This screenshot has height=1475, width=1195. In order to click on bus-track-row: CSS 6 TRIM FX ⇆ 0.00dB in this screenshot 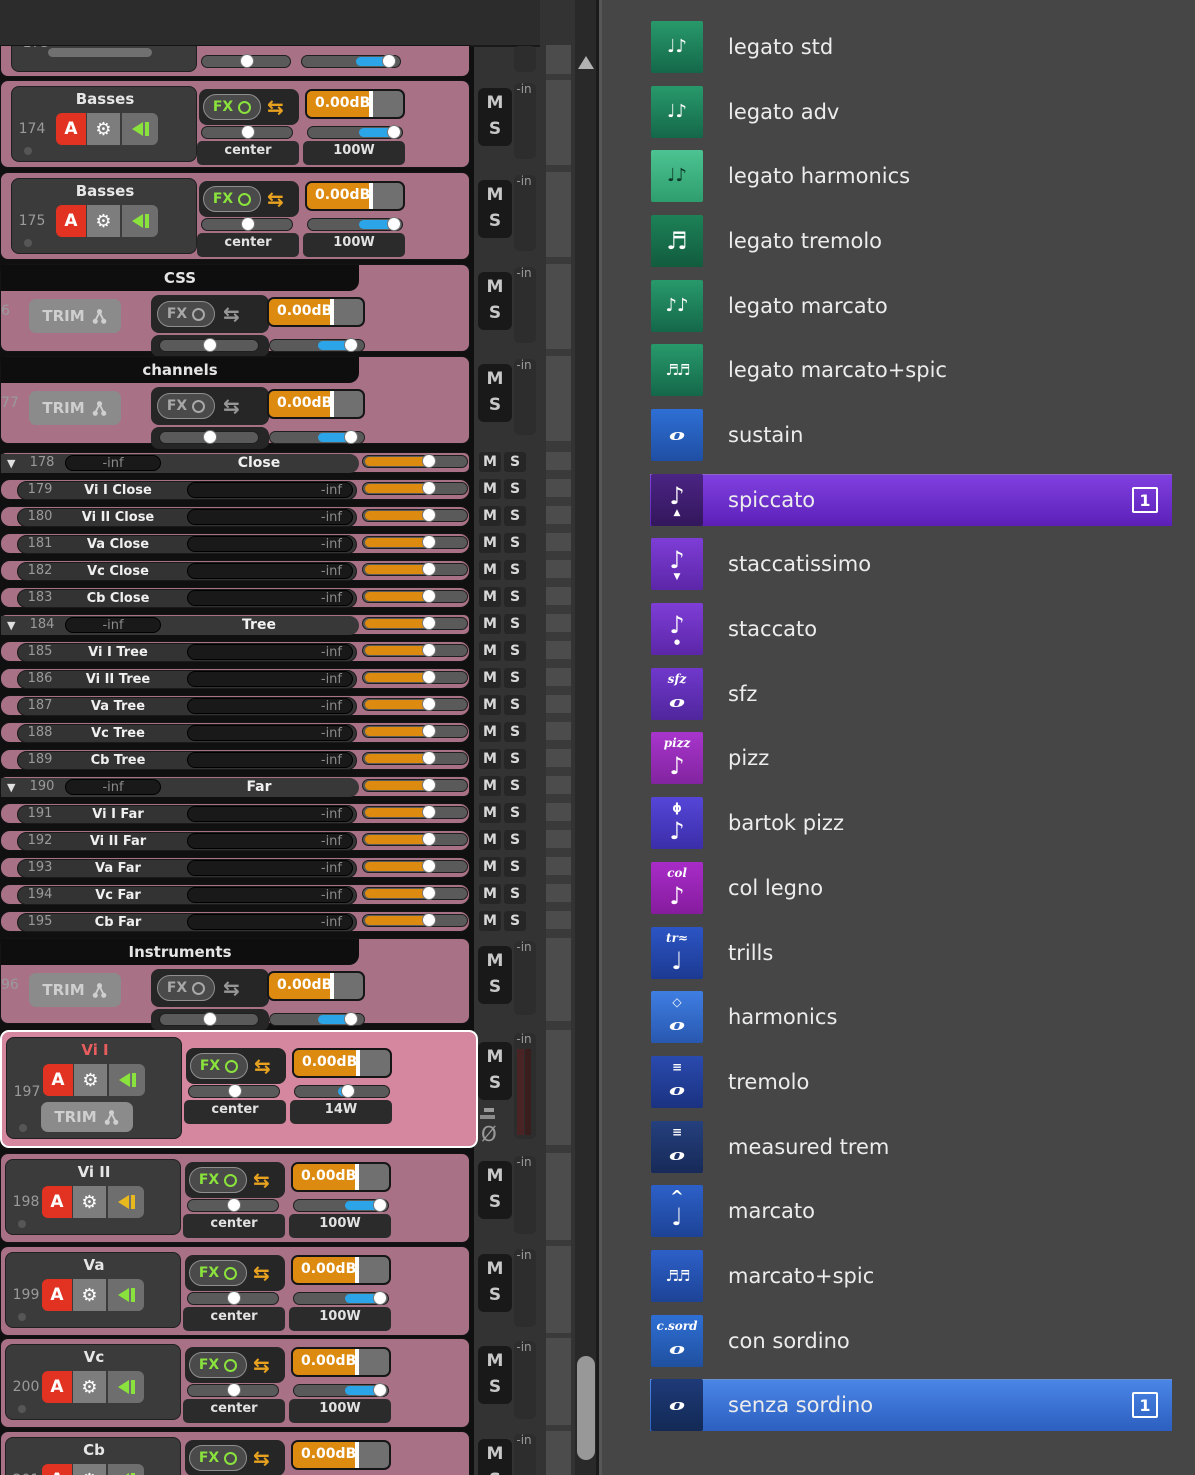, I will do `click(235, 310)`.